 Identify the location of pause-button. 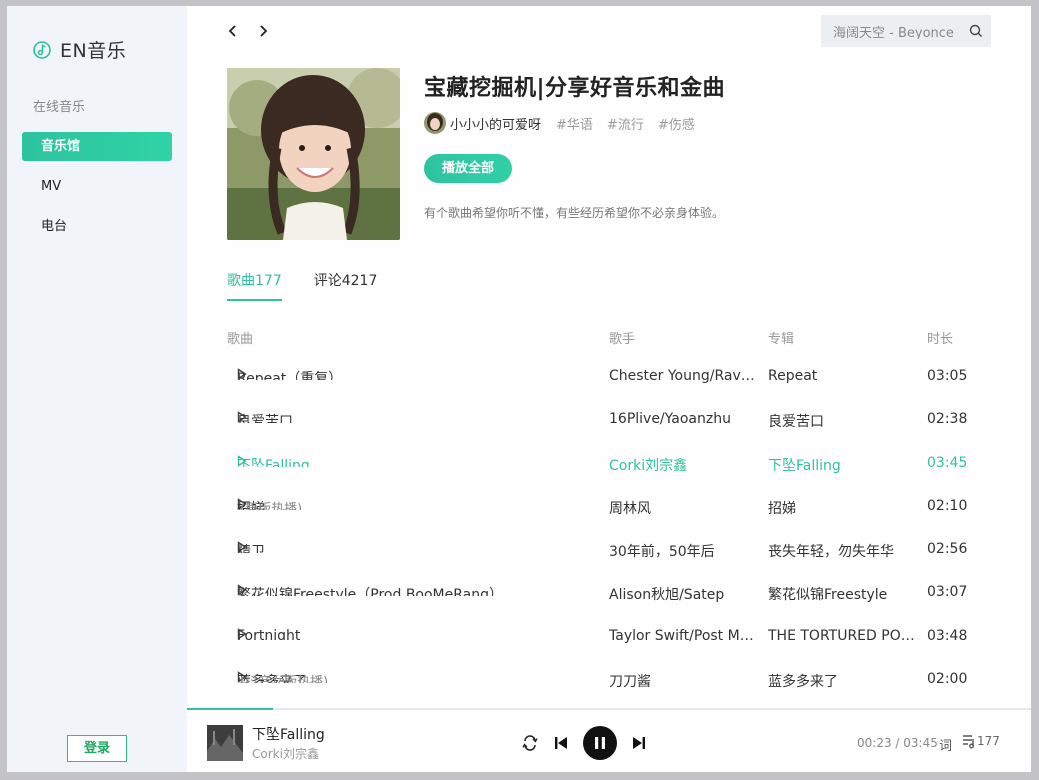
(600, 743).